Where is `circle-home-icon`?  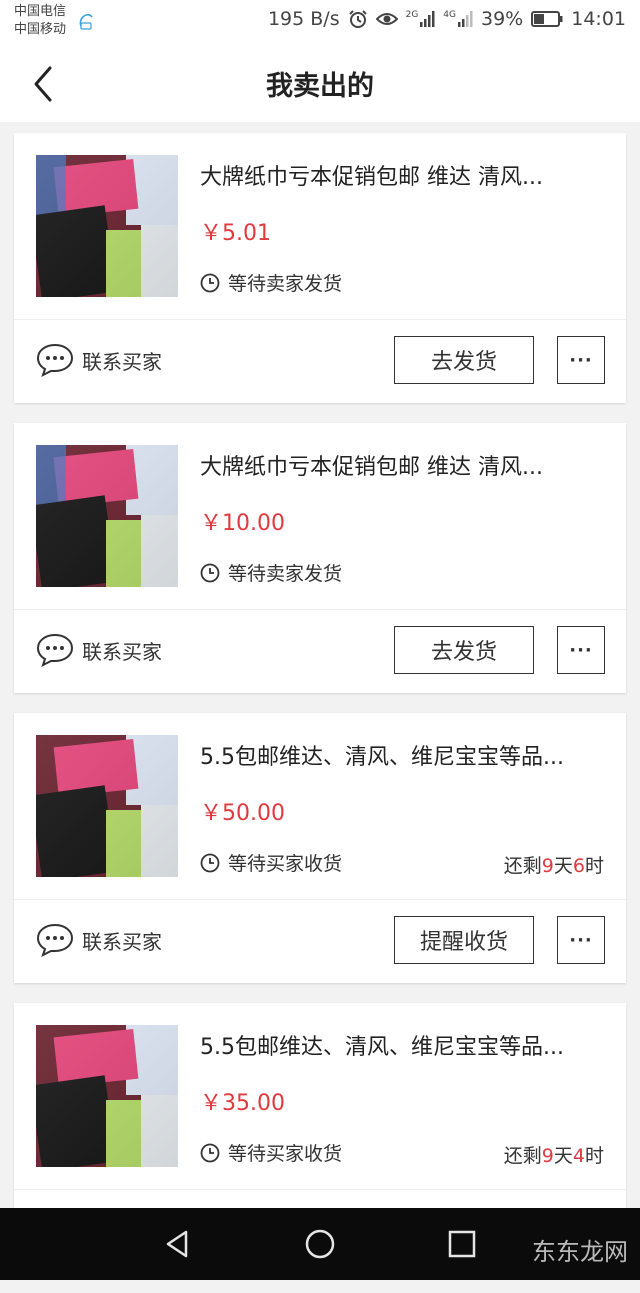 circle-home-icon is located at coordinates (320, 1244).